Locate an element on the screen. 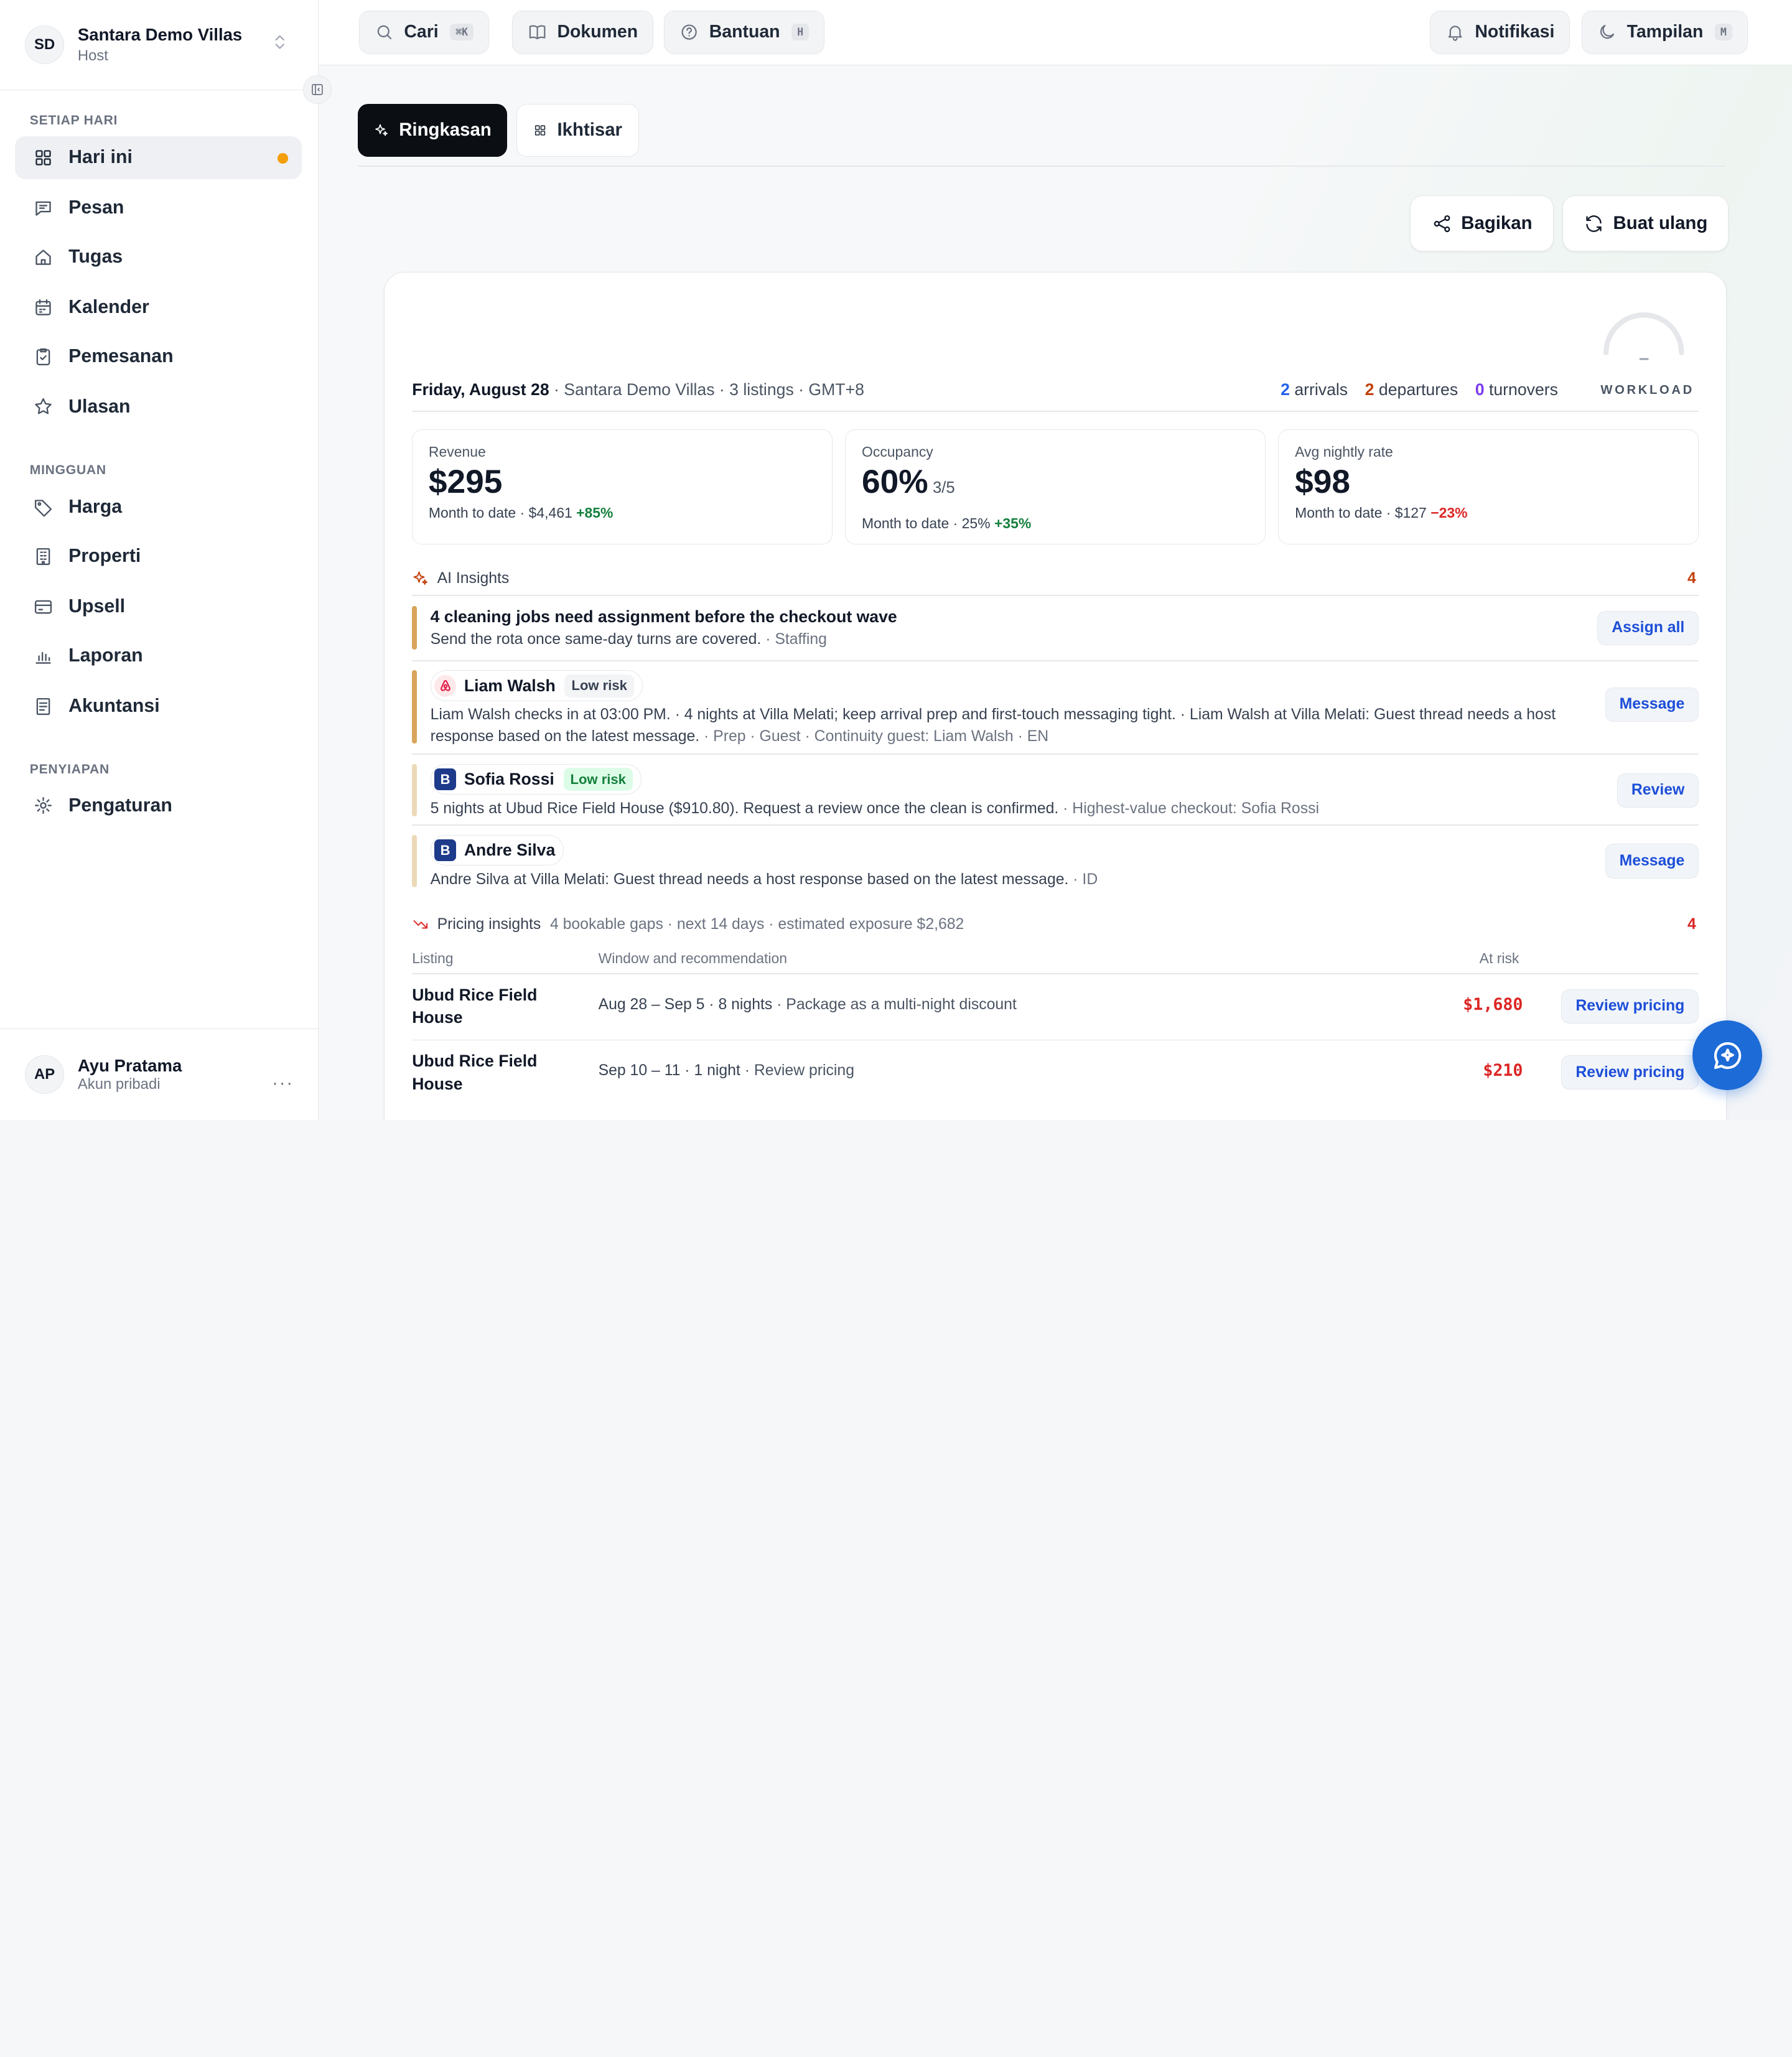 The image size is (1792, 2057). message-icon is located at coordinates (43, 208).